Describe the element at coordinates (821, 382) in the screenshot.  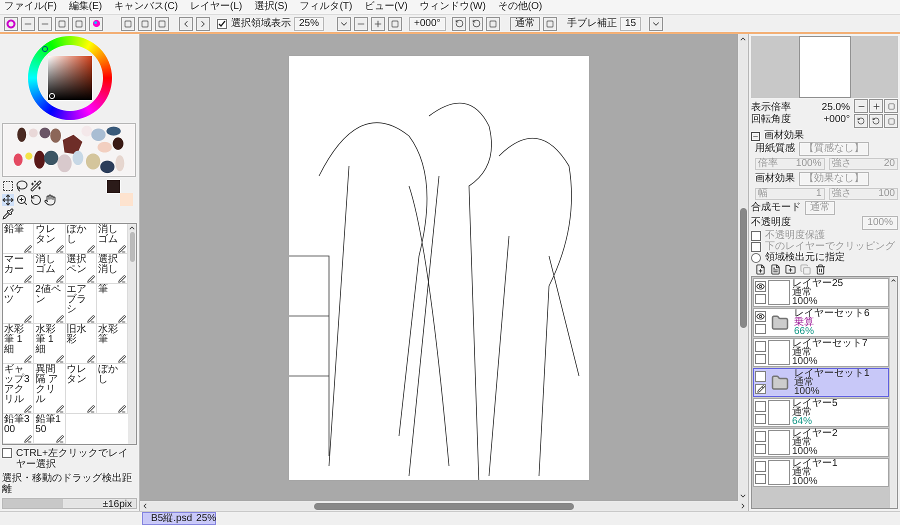
I see `layer-row: レイヤーセット1 通常 100%` at that location.